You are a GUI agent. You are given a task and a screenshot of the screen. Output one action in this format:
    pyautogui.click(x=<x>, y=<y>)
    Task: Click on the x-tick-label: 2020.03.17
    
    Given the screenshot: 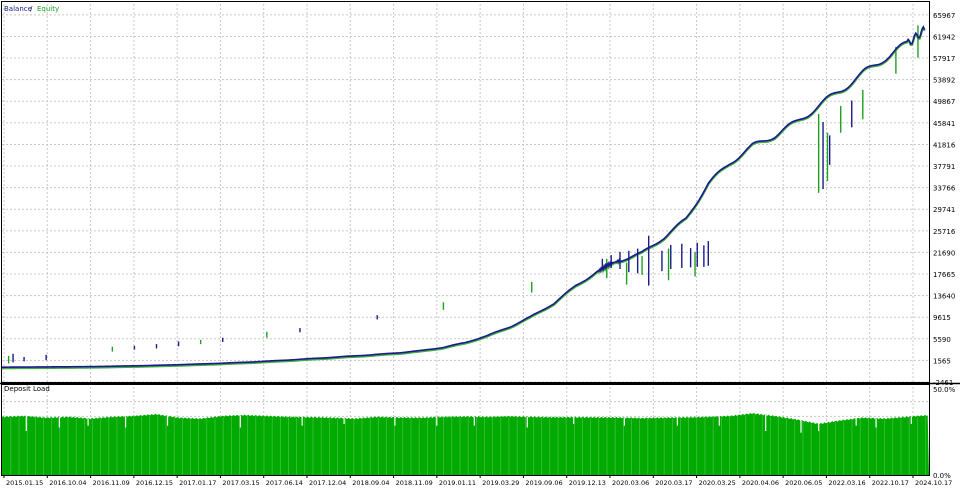 What is the action you would take?
    pyautogui.click(x=673, y=483)
    